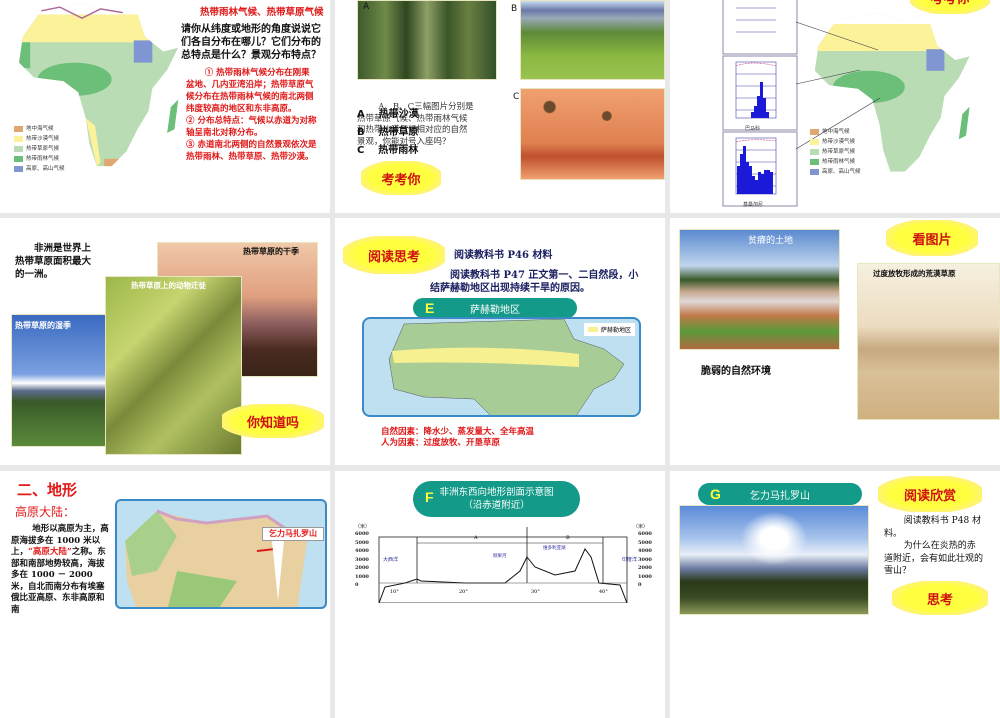  What do you see at coordinates (715, 494) in the screenshot?
I see `pill-letter: G` at bounding box center [715, 494].